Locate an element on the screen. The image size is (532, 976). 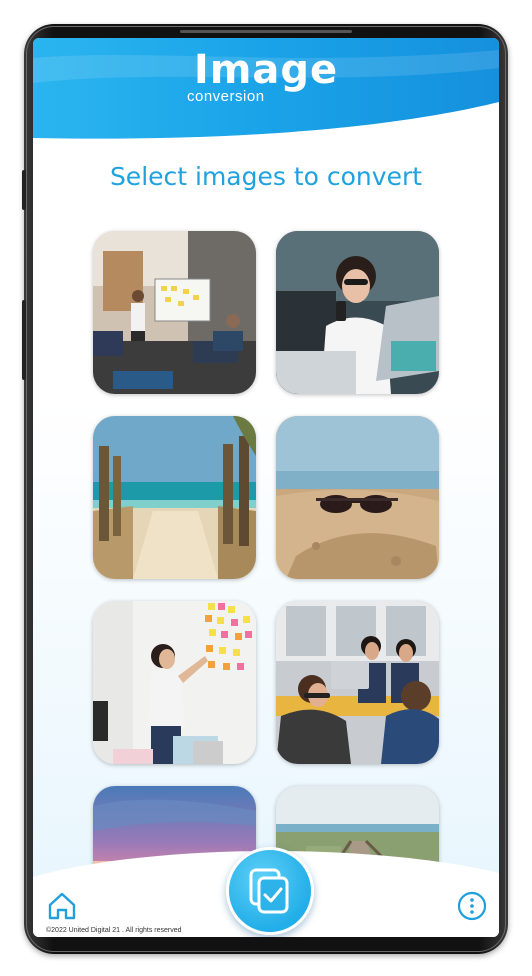
app-header: Image conversion is located at coordinates (266, 93).